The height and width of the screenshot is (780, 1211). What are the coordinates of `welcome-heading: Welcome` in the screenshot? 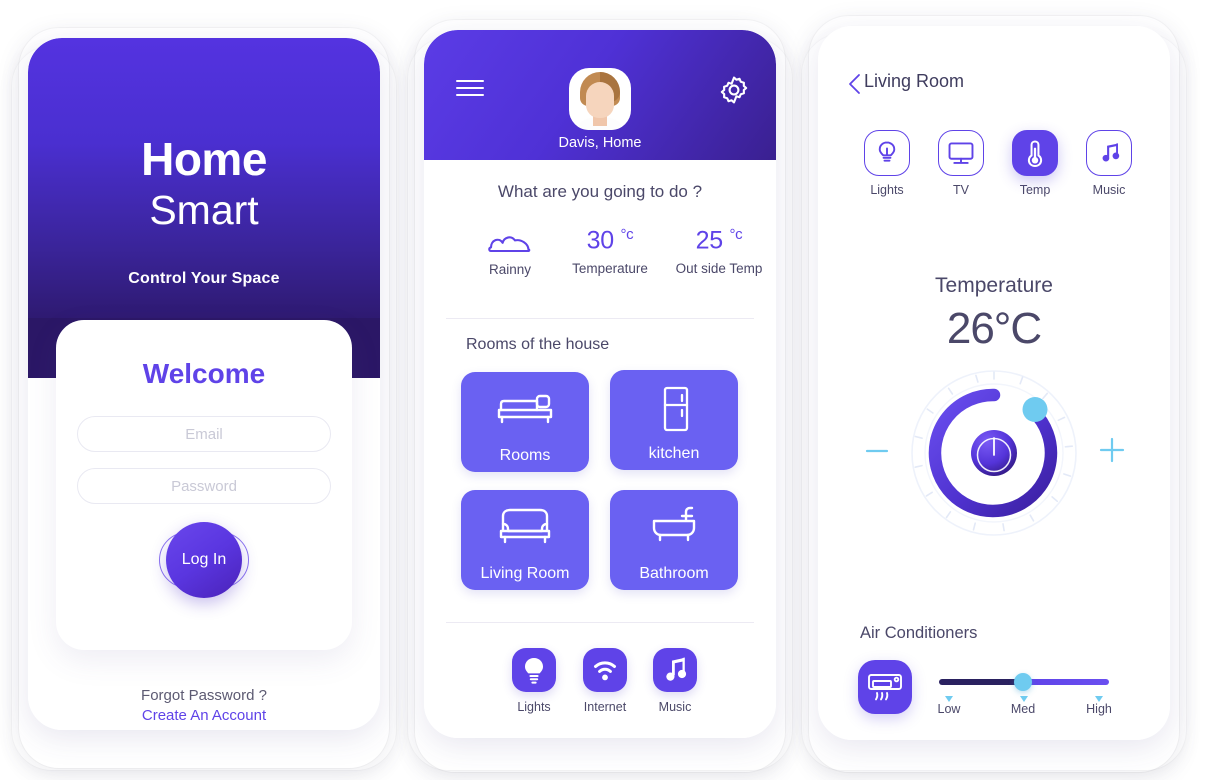 It's located at (204, 373).